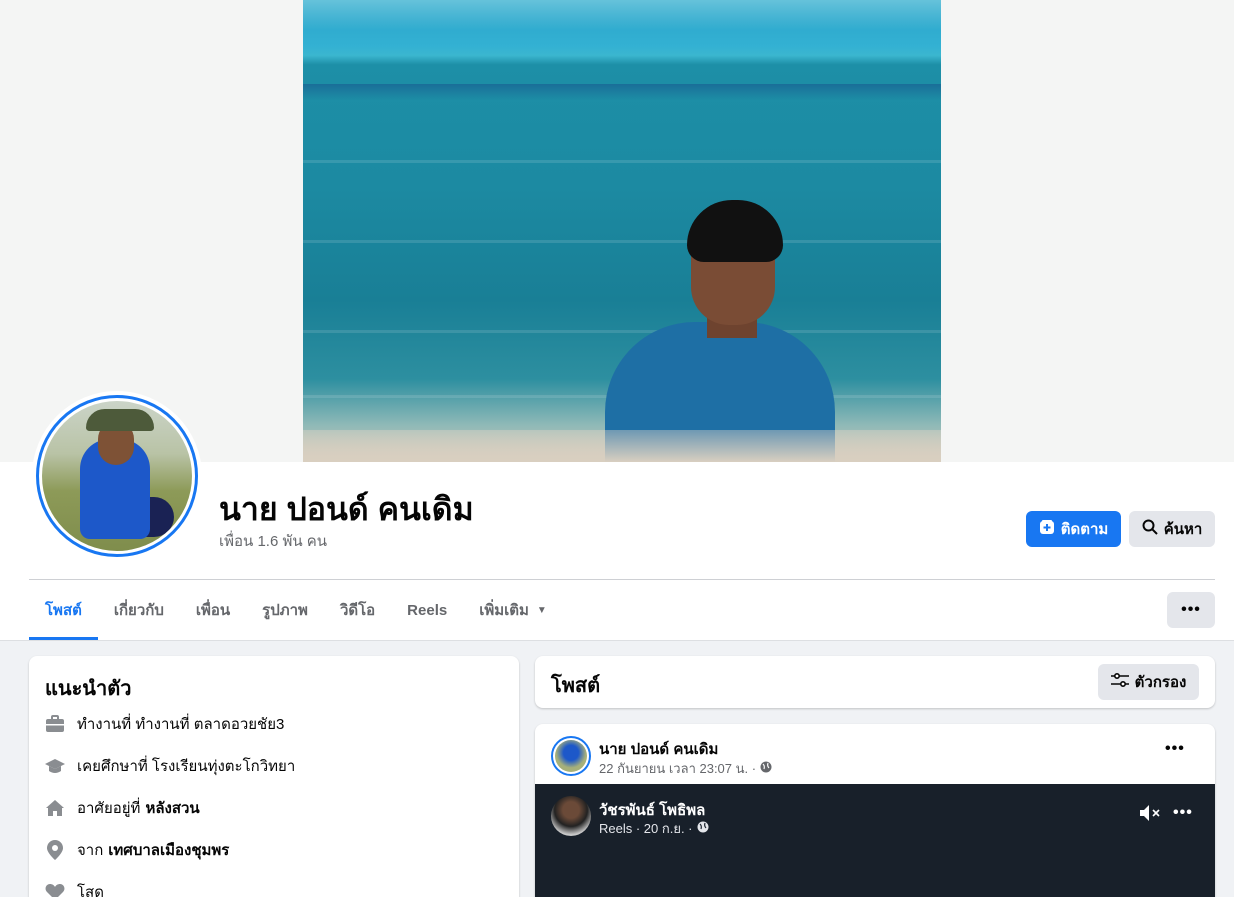 The image size is (1234, 897). Describe the element at coordinates (172, 808) in the screenshot. I see `intro-lives-in-place: หลังสวน` at that location.